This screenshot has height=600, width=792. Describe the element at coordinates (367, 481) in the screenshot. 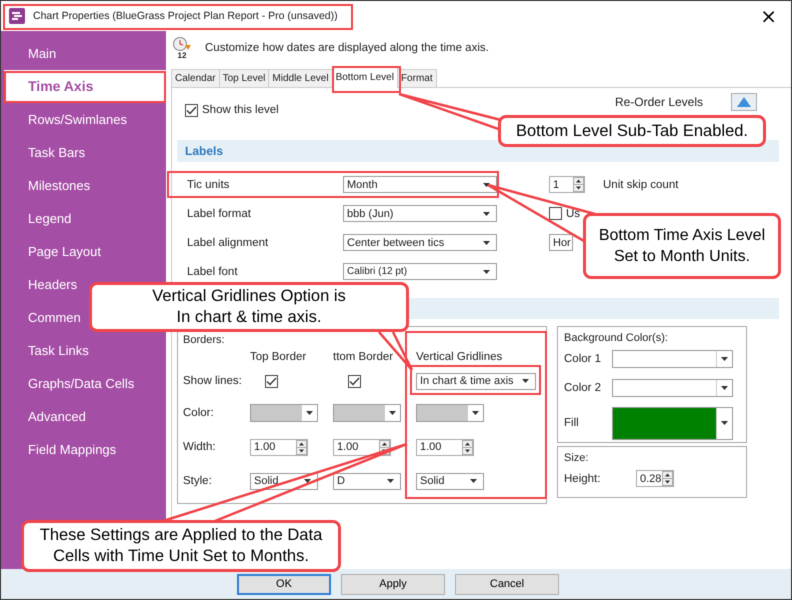

I see `dropdown: D` at that location.